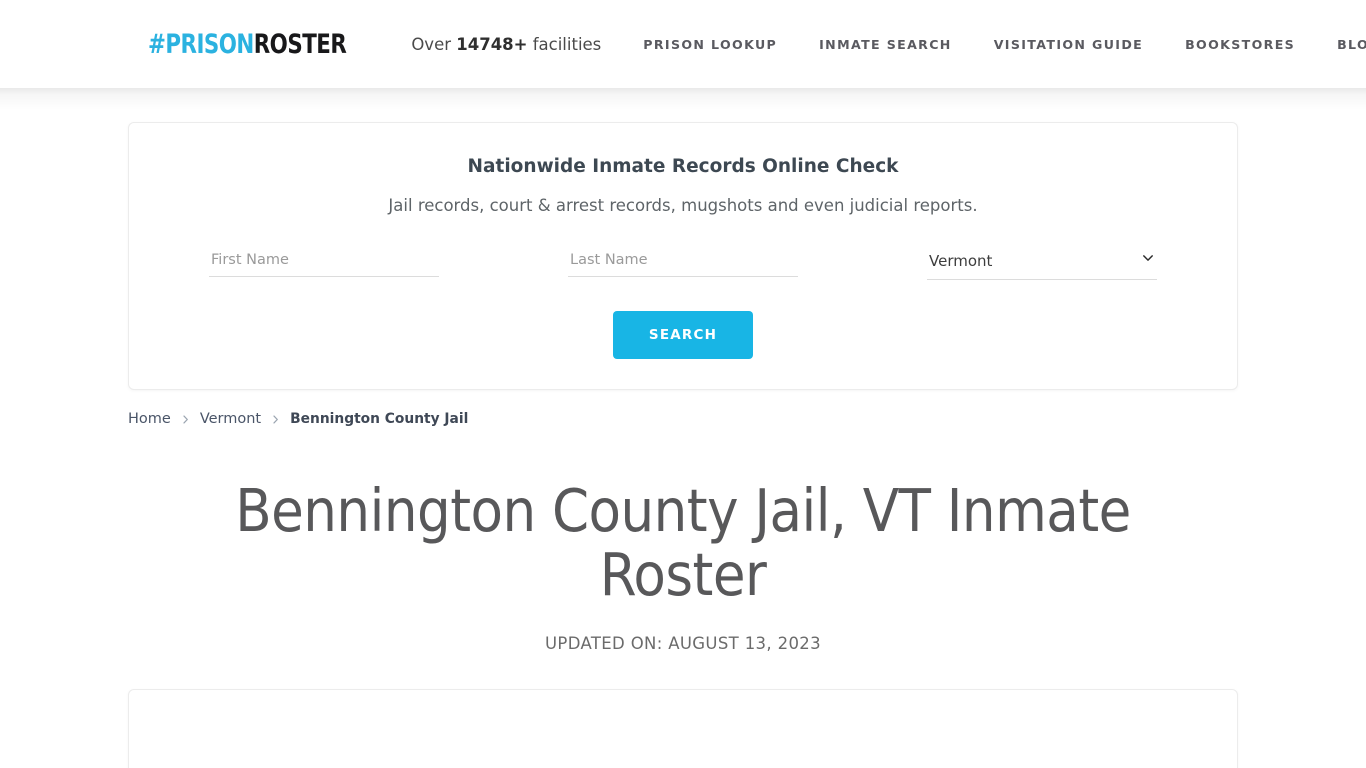 This screenshot has height=768, width=1366. I want to click on facilities-count: Over 14748+ facilities, so click(506, 44).